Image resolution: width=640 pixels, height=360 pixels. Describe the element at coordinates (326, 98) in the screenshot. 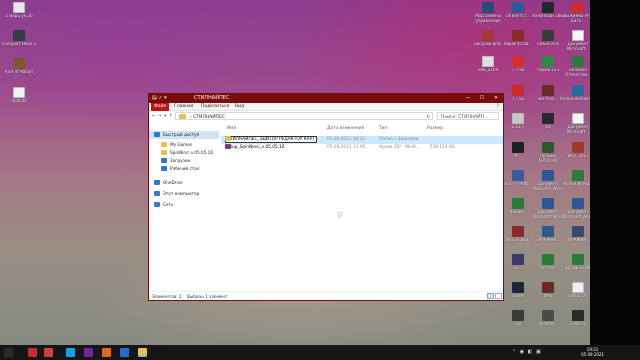

I see `window-titlebar: ▤ ✓ ▾ СТИЛНАЙПЕС — ☐ ✕` at that location.